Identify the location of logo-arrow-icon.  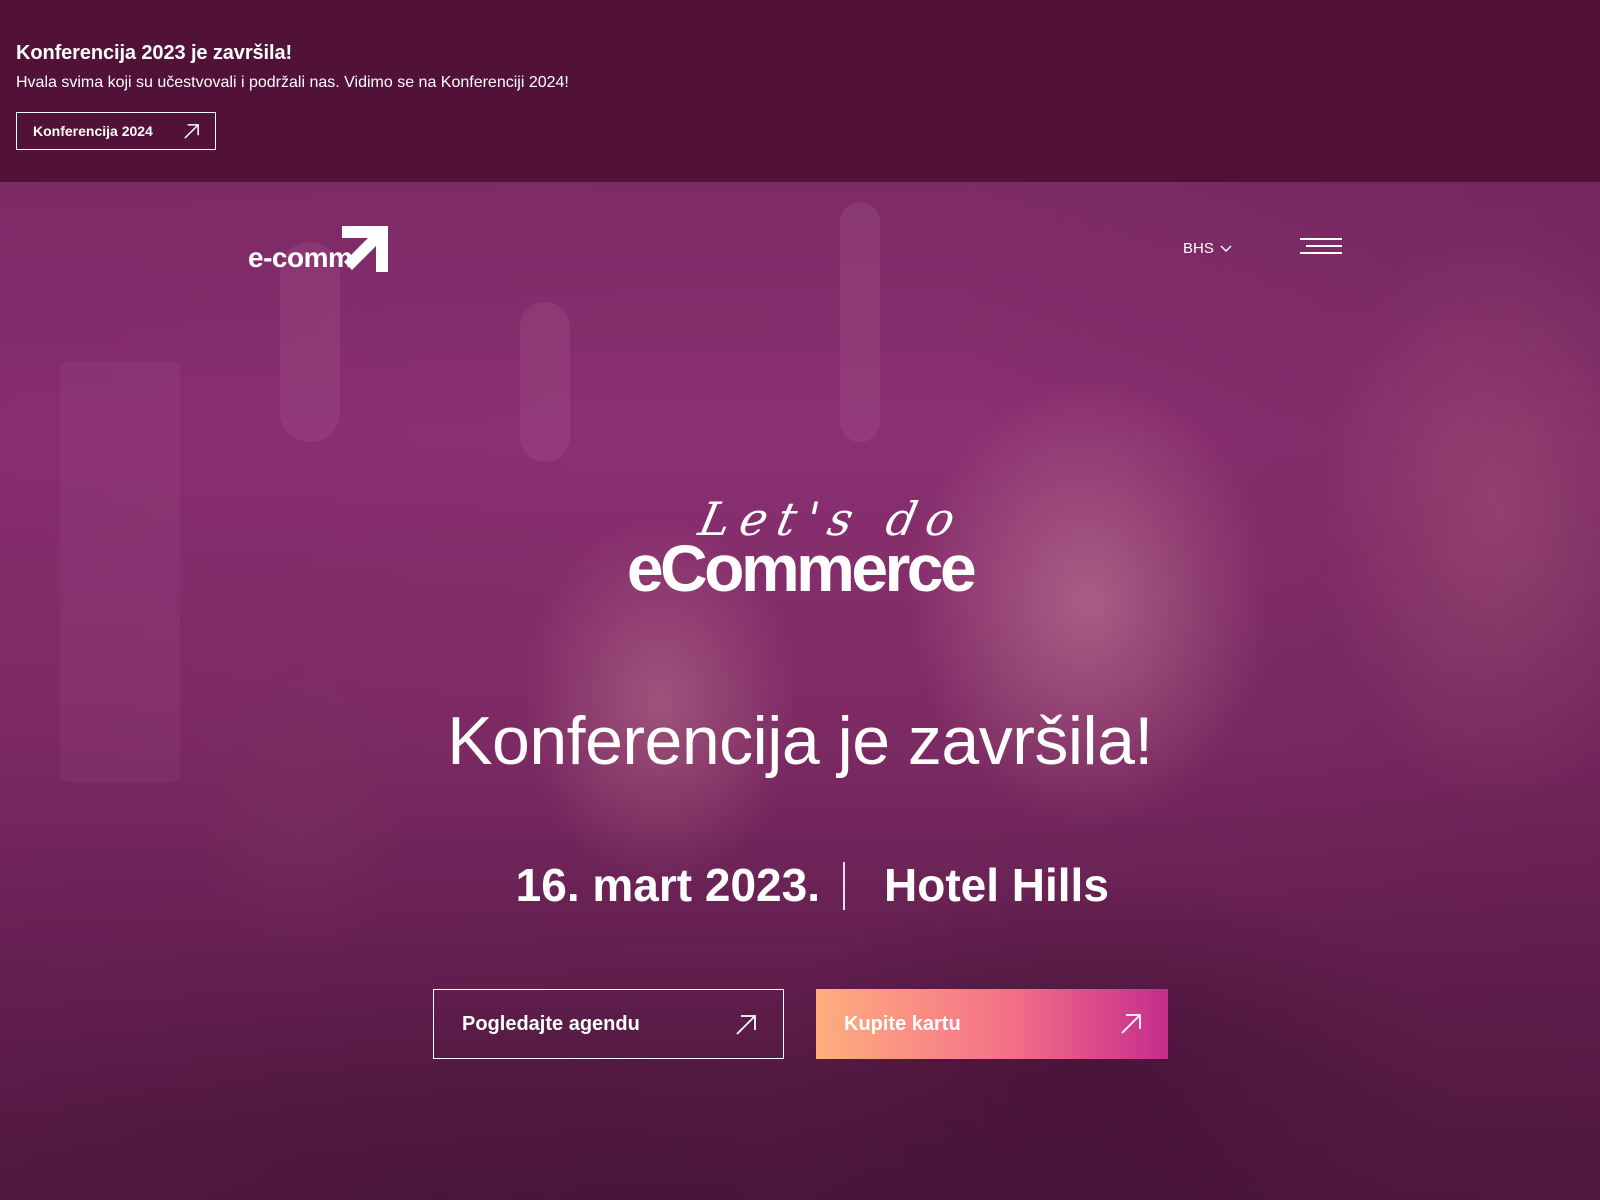
(365, 249).